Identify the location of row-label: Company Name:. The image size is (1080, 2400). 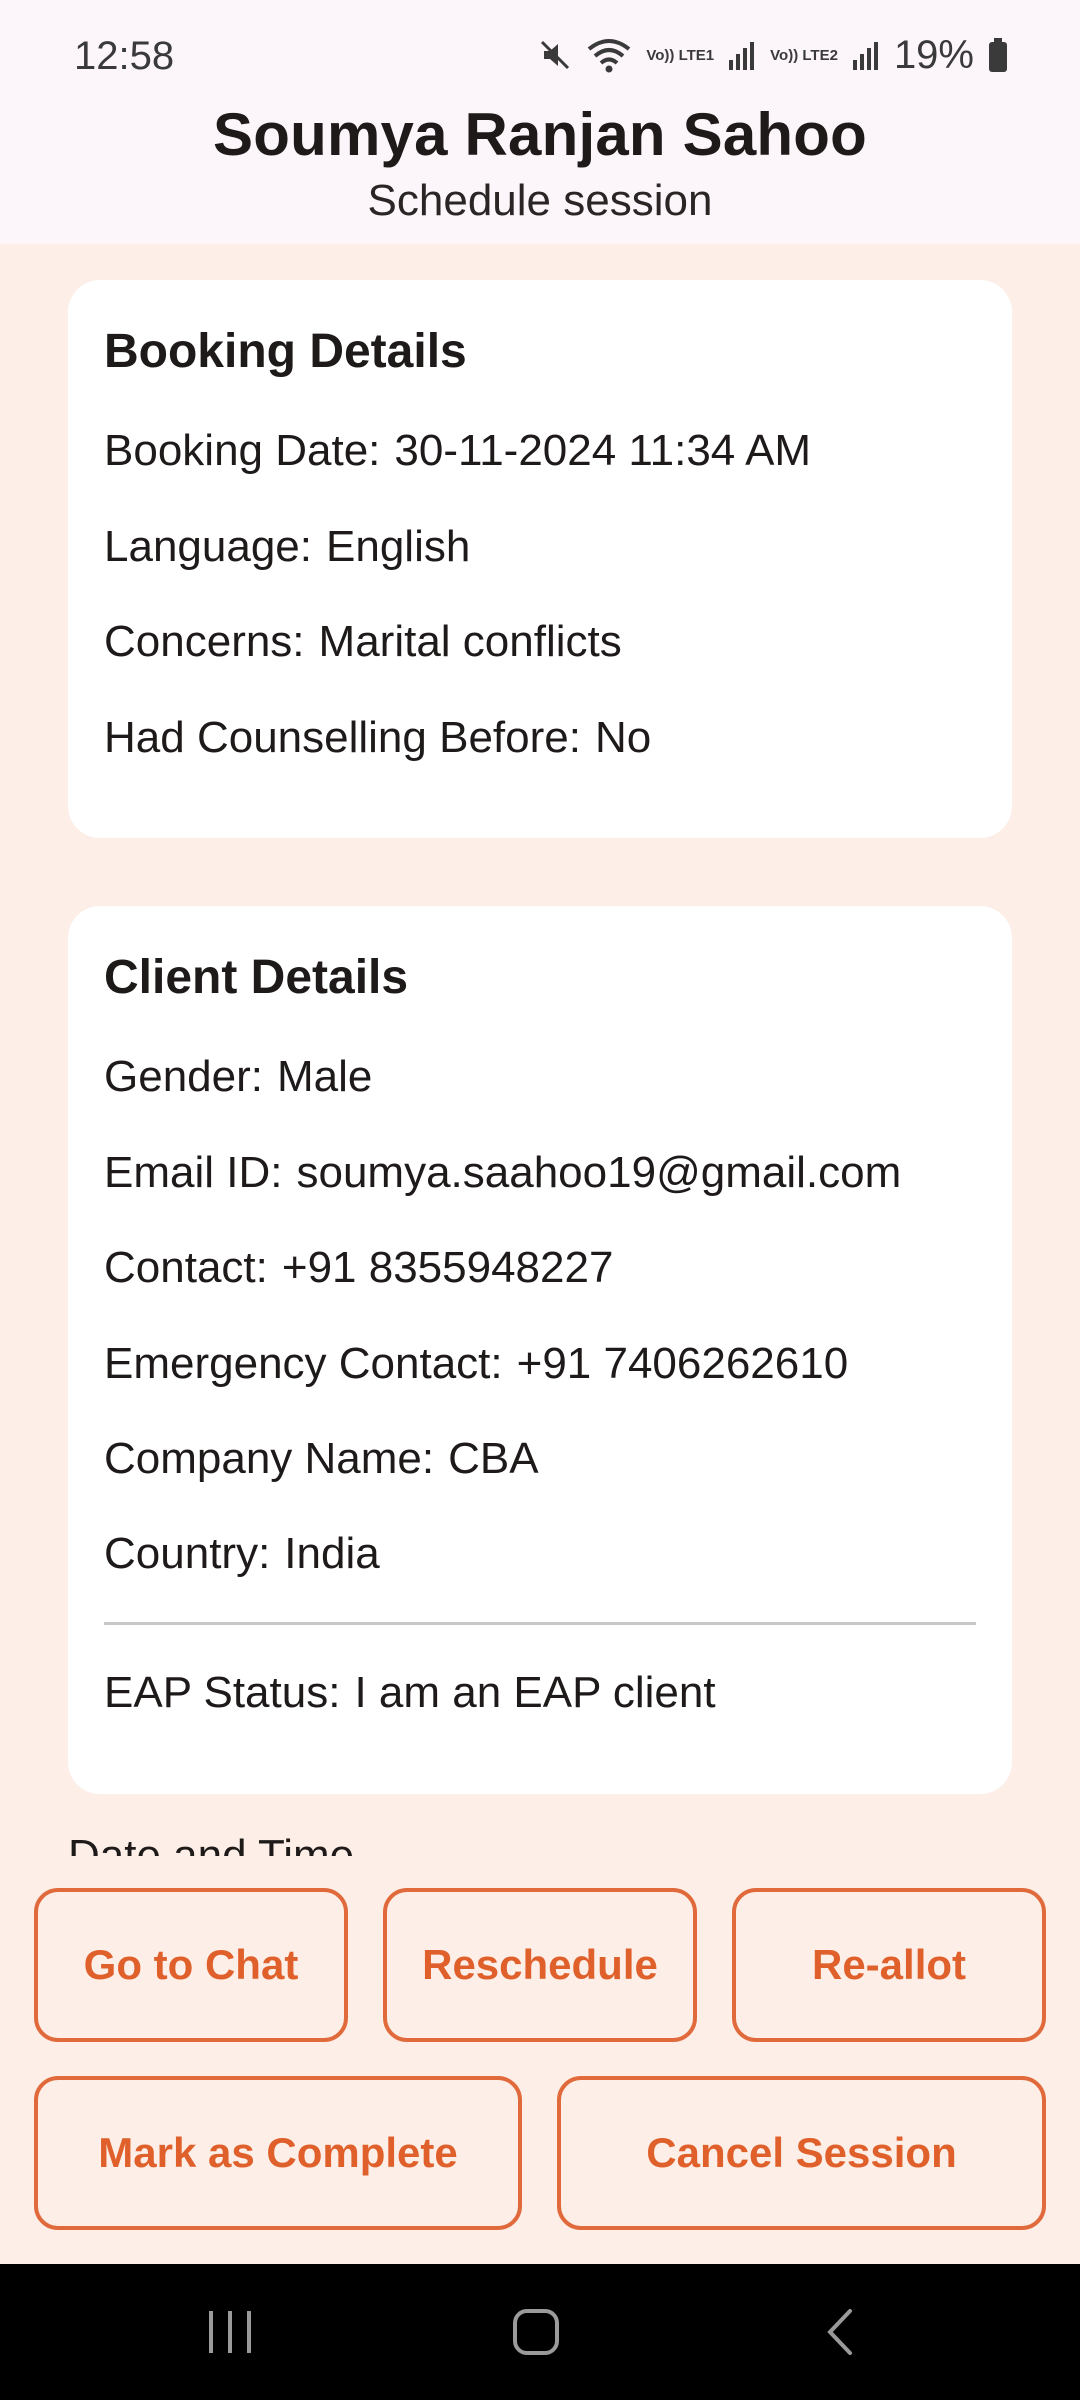
(269, 1458).